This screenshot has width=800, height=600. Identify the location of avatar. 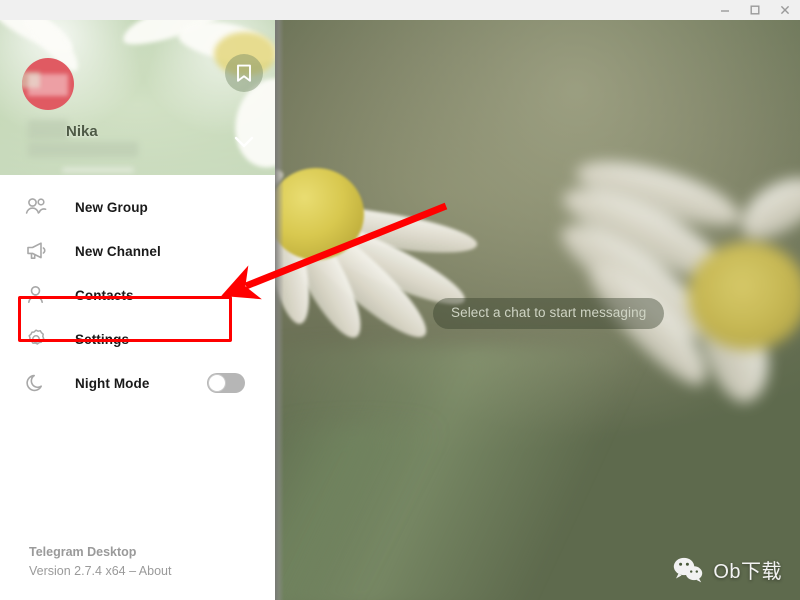
(48, 84).